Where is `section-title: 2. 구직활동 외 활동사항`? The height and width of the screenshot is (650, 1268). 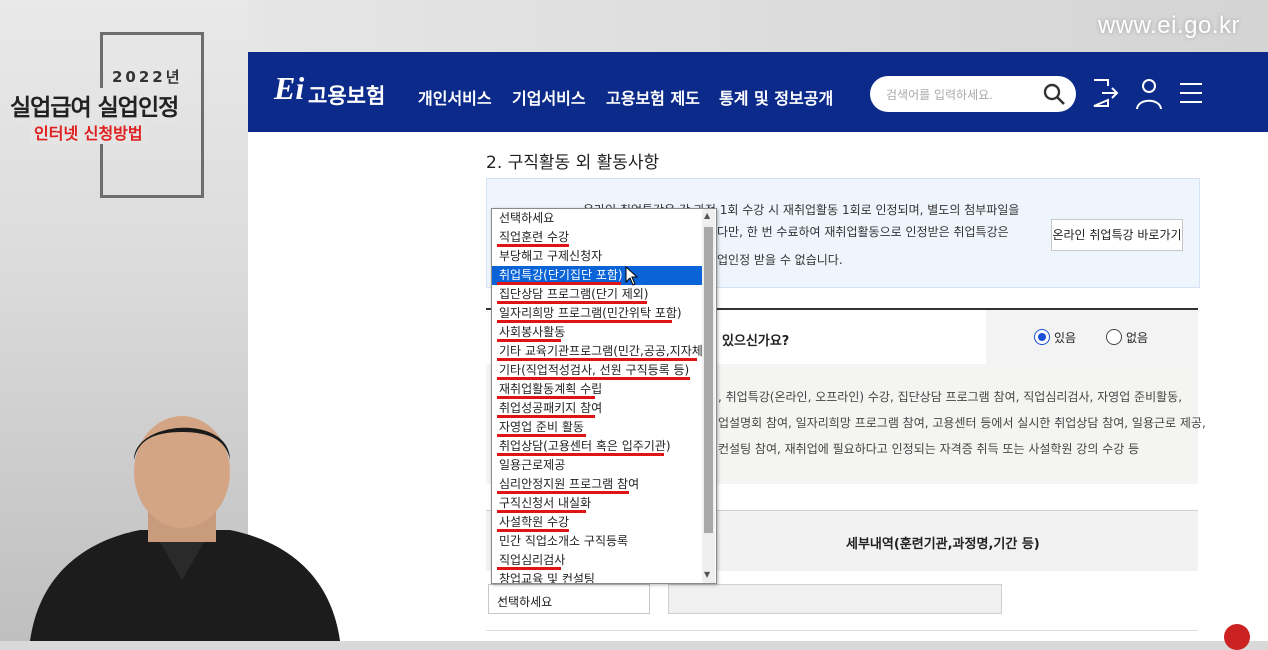
section-title: 2. 구직활동 외 활동사항 is located at coordinates (573, 163).